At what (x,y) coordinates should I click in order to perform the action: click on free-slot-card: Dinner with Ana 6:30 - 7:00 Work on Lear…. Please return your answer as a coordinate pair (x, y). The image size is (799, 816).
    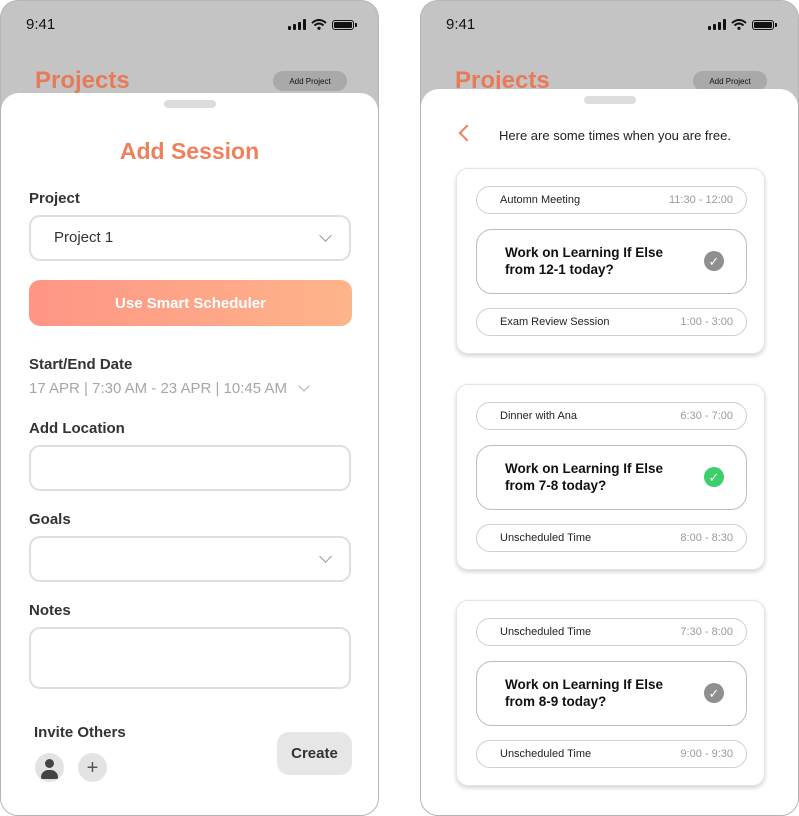
    Looking at the image, I should click on (610, 477).